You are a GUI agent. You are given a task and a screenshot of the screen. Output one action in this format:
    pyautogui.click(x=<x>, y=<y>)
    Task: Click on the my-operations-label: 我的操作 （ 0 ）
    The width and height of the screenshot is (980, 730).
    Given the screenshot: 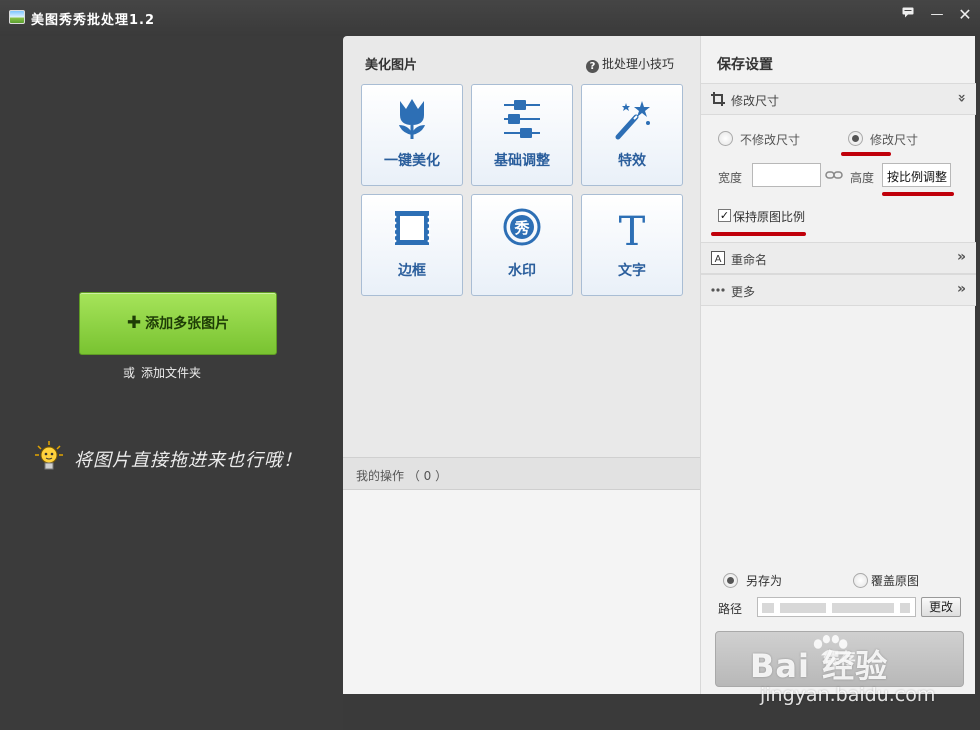 What is the action you would take?
    pyautogui.click(x=402, y=476)
    